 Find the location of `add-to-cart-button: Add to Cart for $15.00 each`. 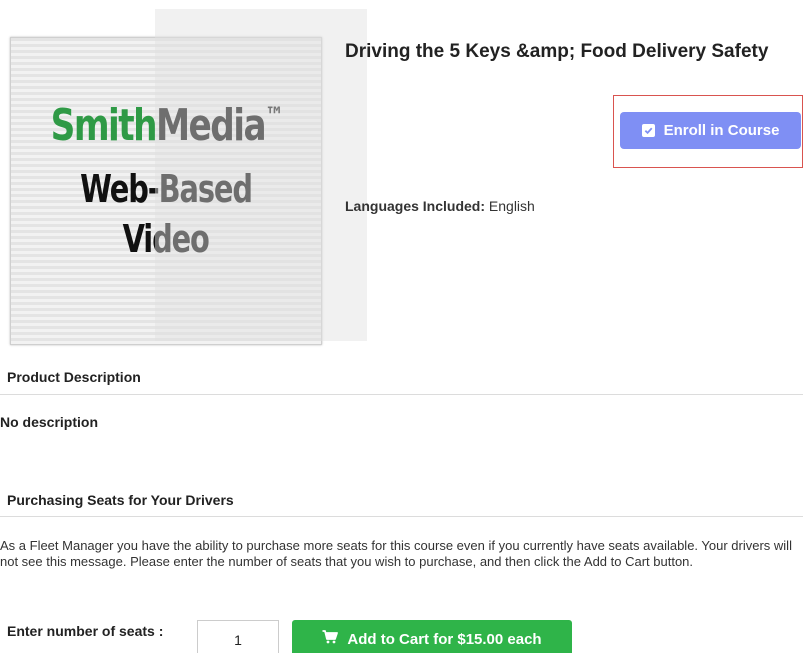

add-to-cart-button: Add to Cart for $15.00 each is located at coordinates (432, 636).